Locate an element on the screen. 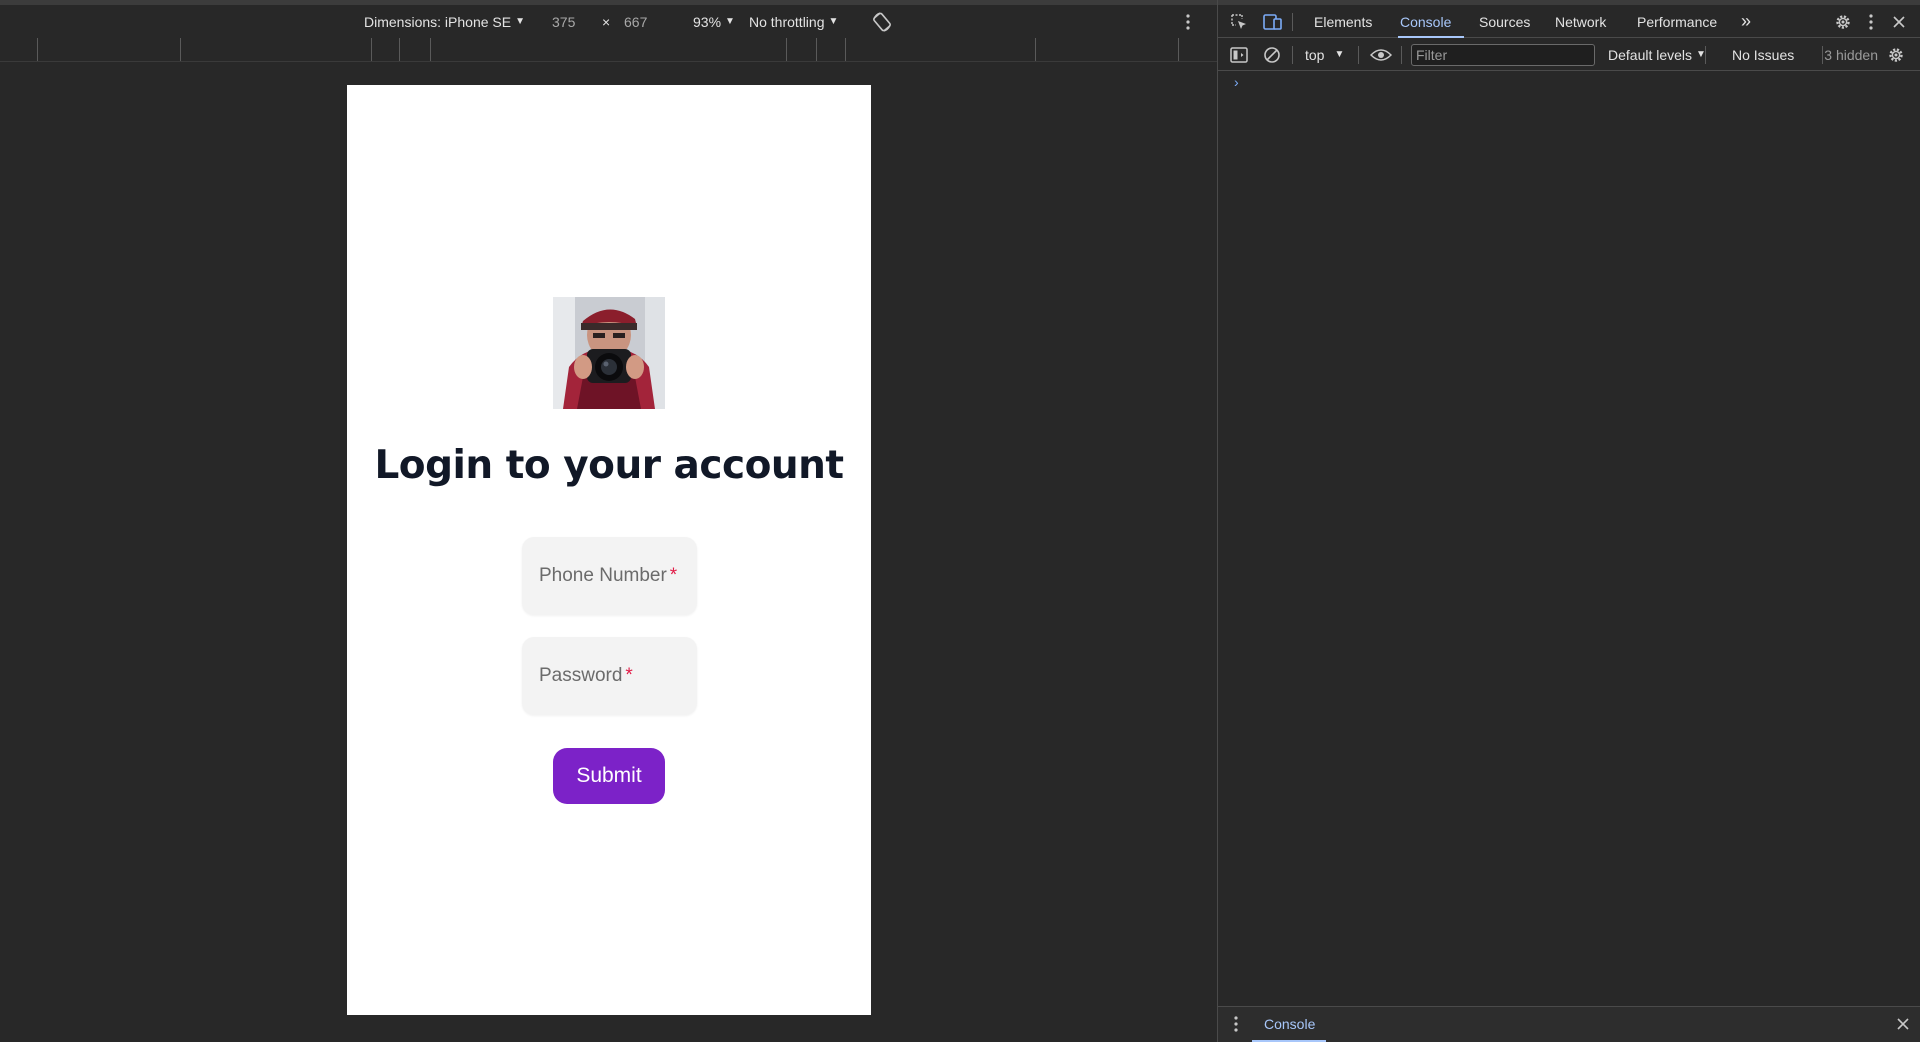 The image size is (1920, 1042). drawer-menu-button is located at coordinates (1236, 1024).